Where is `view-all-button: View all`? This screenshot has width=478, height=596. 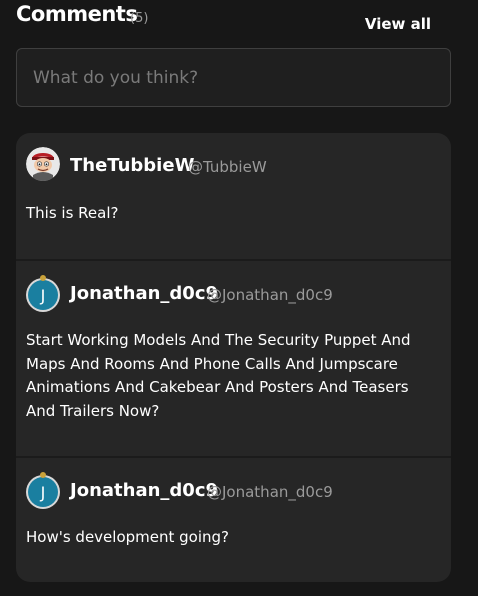
view-all-button: View all is located at coordinates (398, 24).